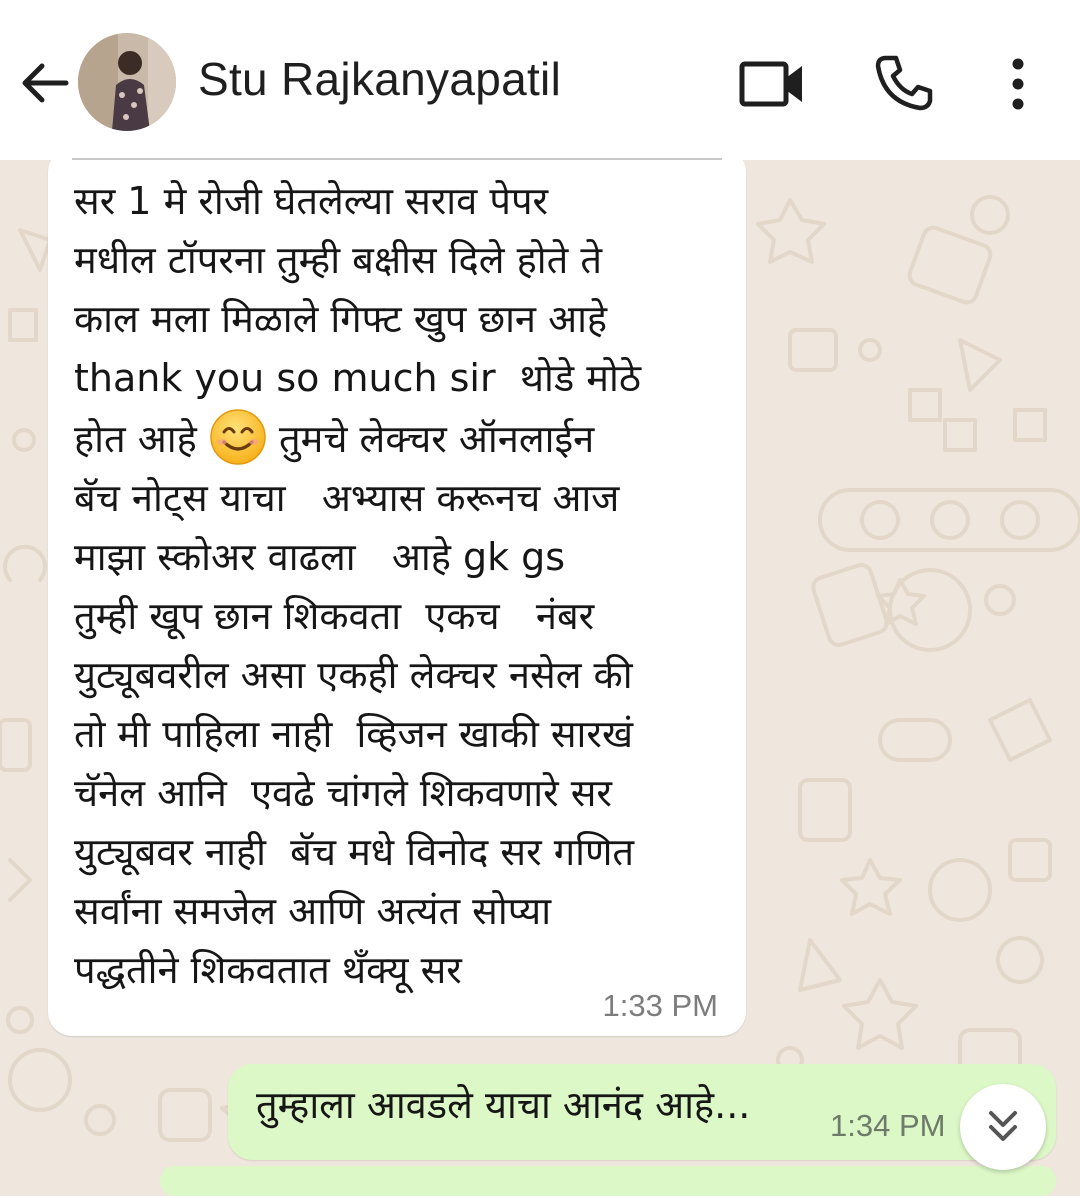  I want to click on message-line: माझा स्कोअर वाढला आहे gk gs, so click(320, 557).